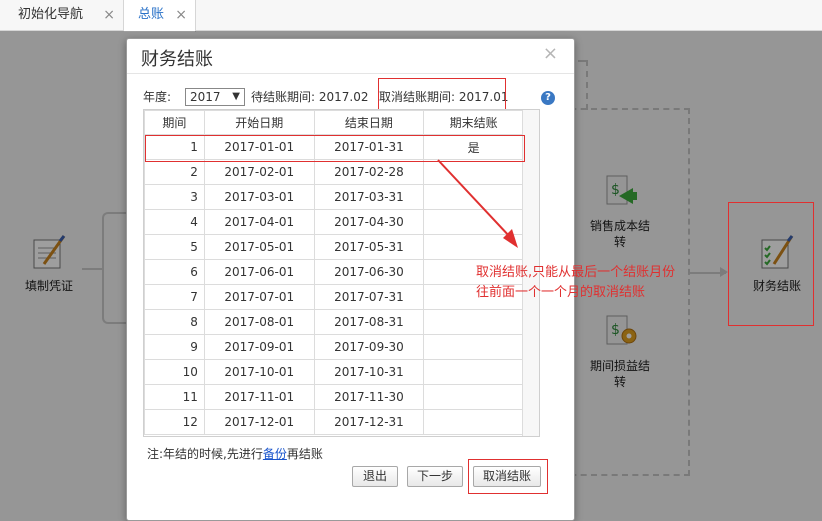 This screenshot has height=521, width=822. What do you see at coordinates (236, 96) in the screenshot?
I see `chevron-down-icon: ▼` at bounding box center [236, 96].